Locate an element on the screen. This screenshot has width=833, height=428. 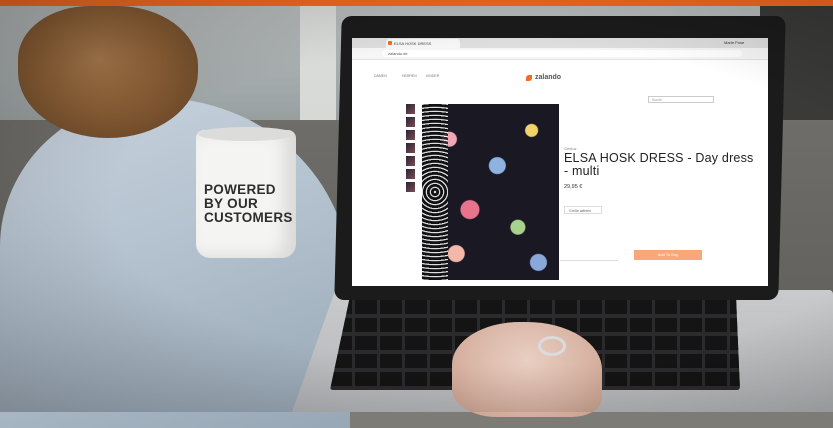
favicon-icon is located at coordinates (390, 43).